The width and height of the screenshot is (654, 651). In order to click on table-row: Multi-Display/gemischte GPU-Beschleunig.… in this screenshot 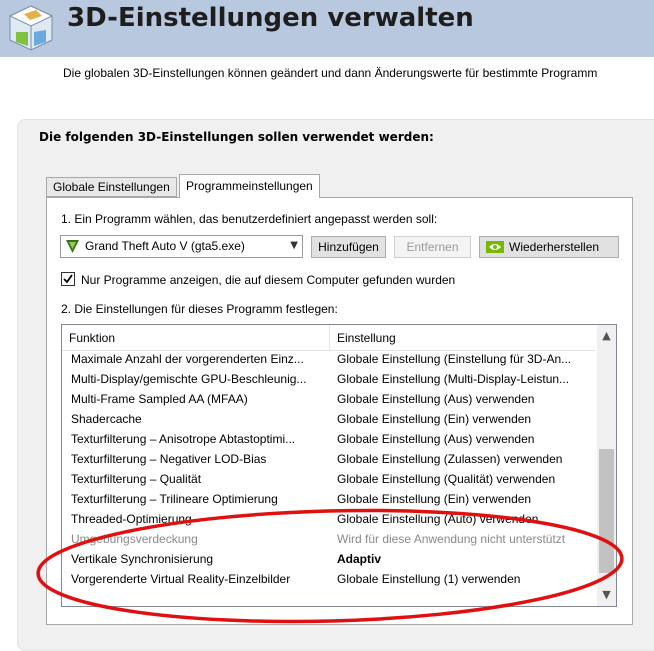, I will do `click(329, 379)`.